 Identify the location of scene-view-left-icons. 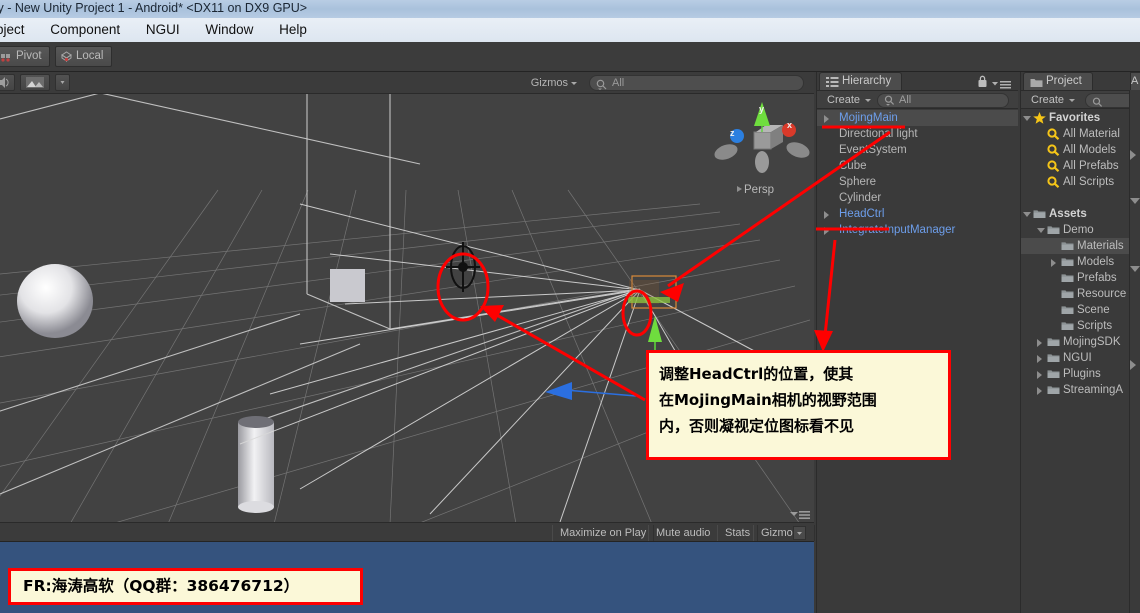
(36, 83).